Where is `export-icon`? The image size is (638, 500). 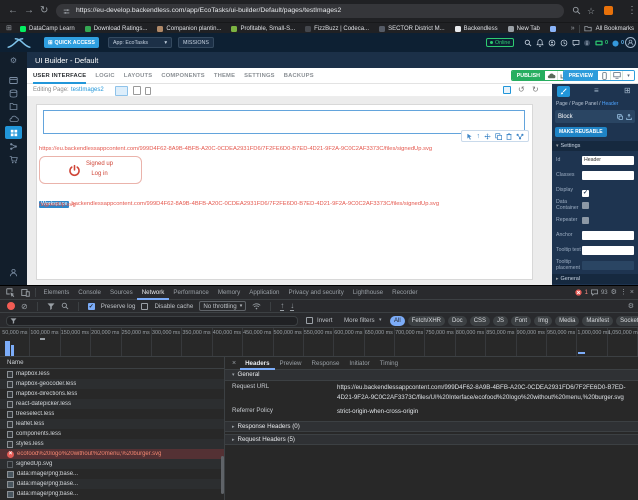 export-icon is located at coordinates (629, 116).